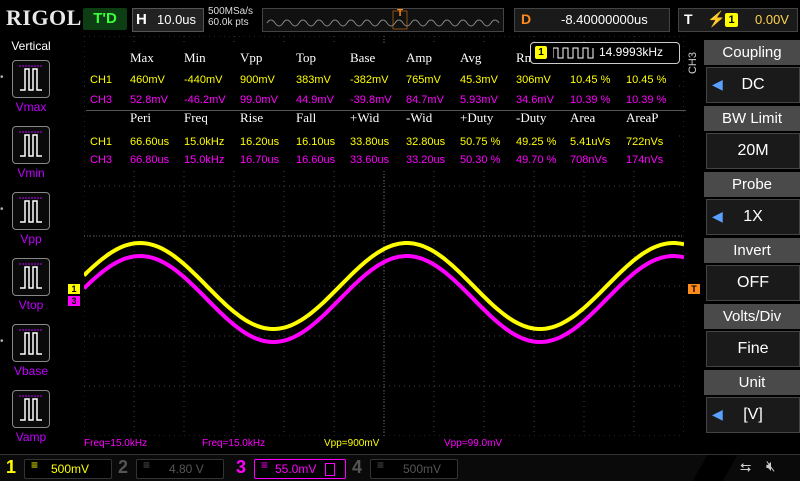 Image resolution: width=800 pixels, height=481 pixels. Describe the element at coordinates (536, 160) in the screenshot. I see `measure-value-cell: 49.70 %` at that location.